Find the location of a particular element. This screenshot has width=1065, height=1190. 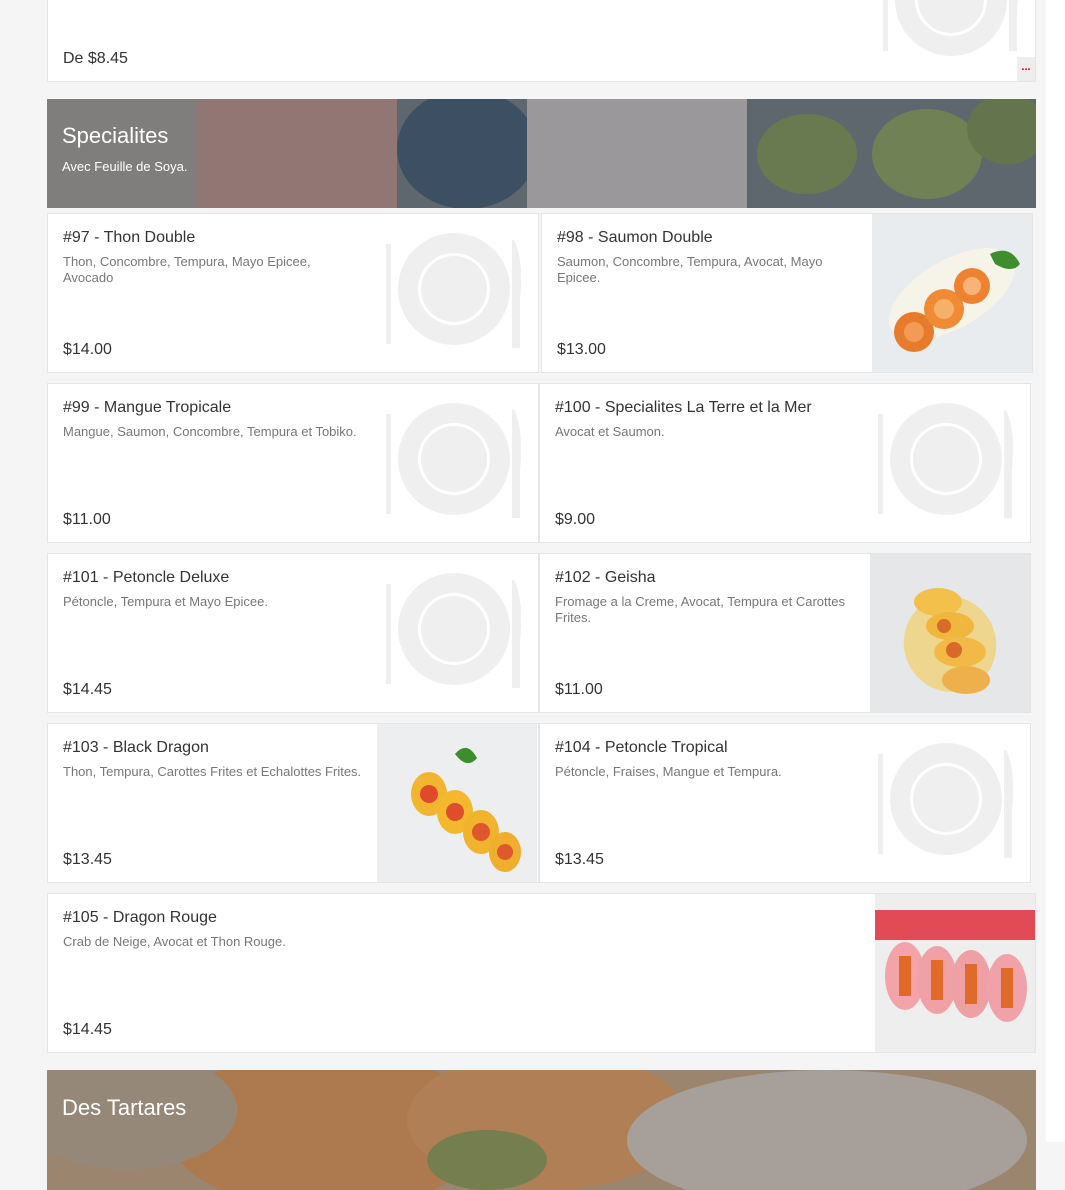

menu-item-description: Avocat et Saumon. is located at coordinates (610, 431).